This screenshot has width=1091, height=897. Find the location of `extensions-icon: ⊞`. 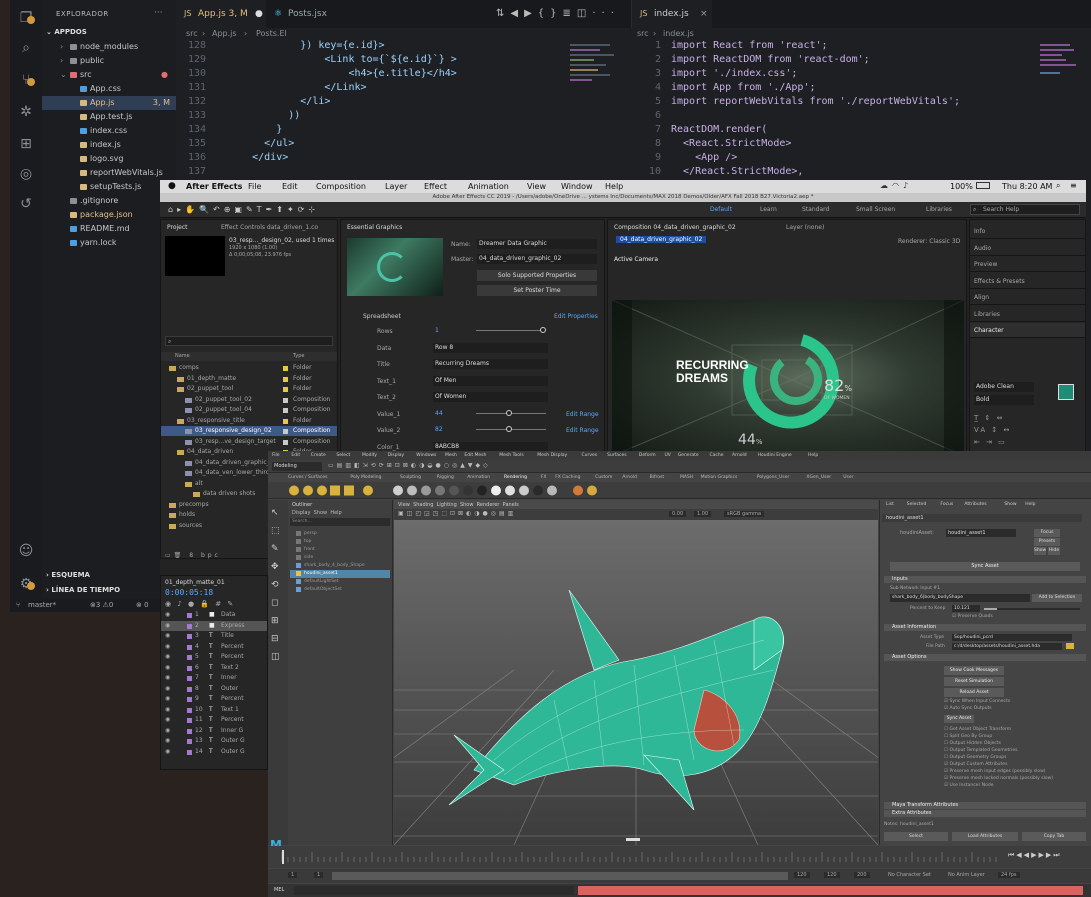

extensions-icon: ⊞ is located at coordinates (26, 144).